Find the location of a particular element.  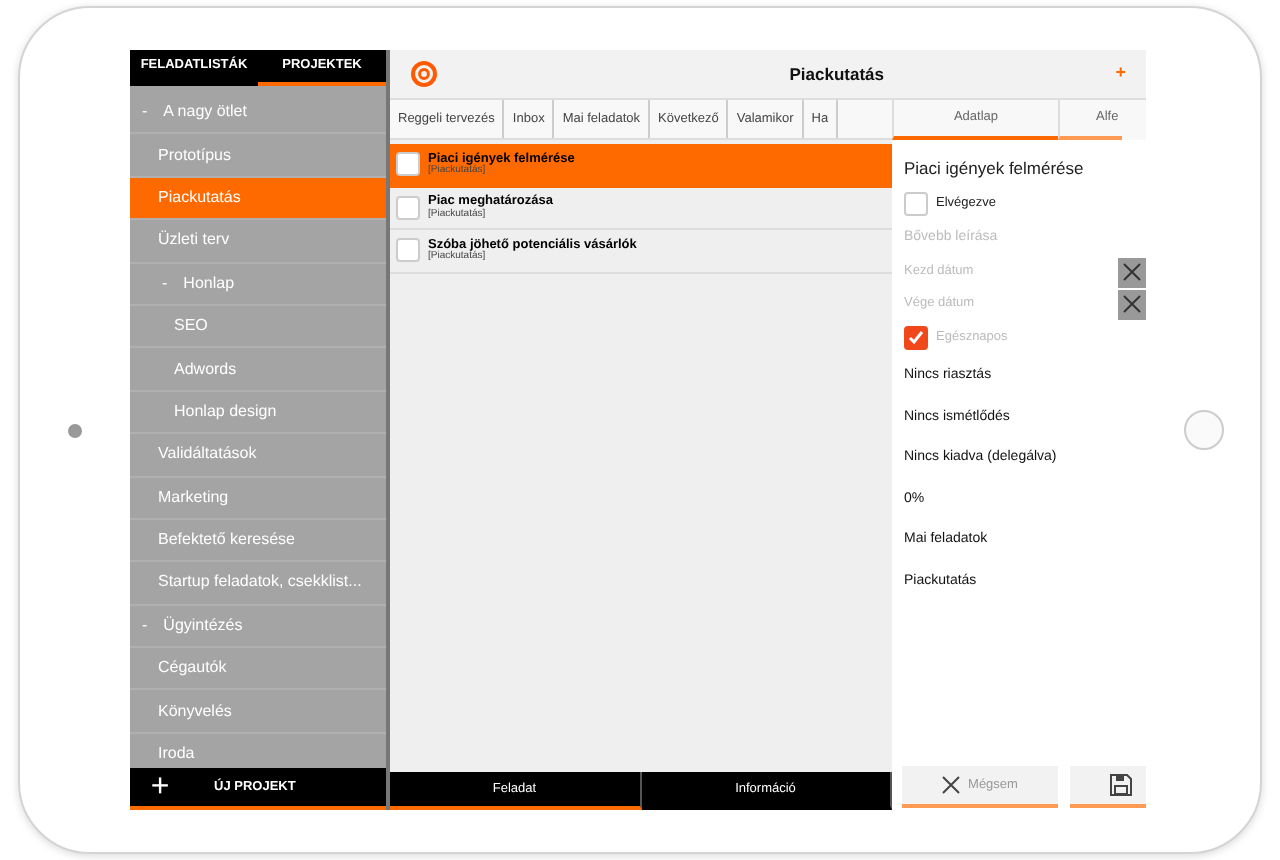

project-item: Validáltatások is located at coordinates (258, 456).